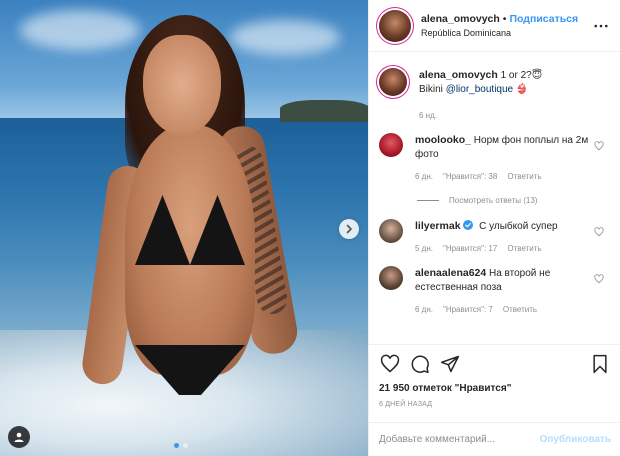  What do you see at coordinates (468, 225) in the screenshot?
I see `verified-badge-icon` at bounding box center [468, 225].